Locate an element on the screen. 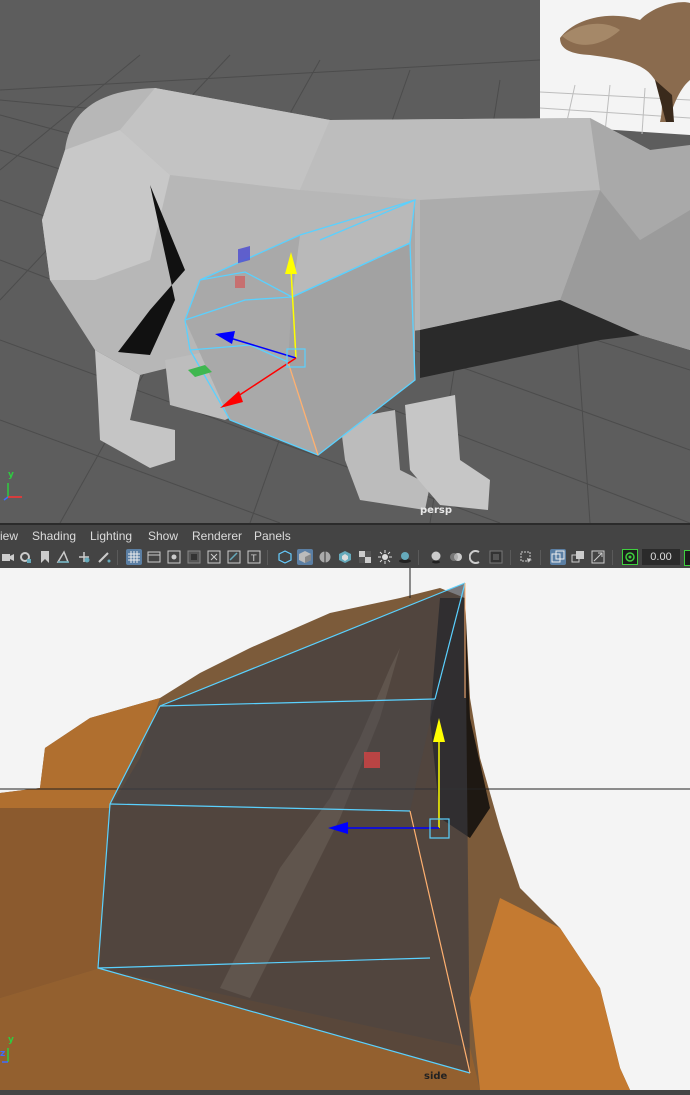 This screenshot has height=1095, width=690. menu-shading: Shading is located at coordinates (54, 536).